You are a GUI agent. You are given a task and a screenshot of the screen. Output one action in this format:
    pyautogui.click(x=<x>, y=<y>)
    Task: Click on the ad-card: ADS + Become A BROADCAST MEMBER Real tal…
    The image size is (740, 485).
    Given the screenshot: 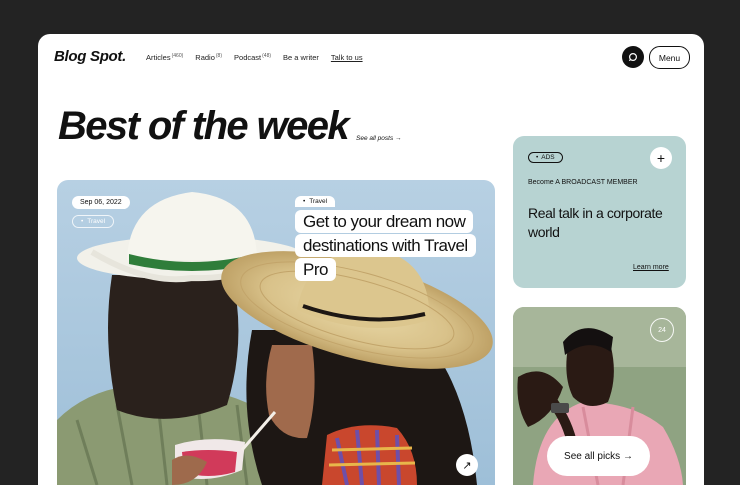 What is the action you would take?
    pyautogui.click(x=599, y=212)
    